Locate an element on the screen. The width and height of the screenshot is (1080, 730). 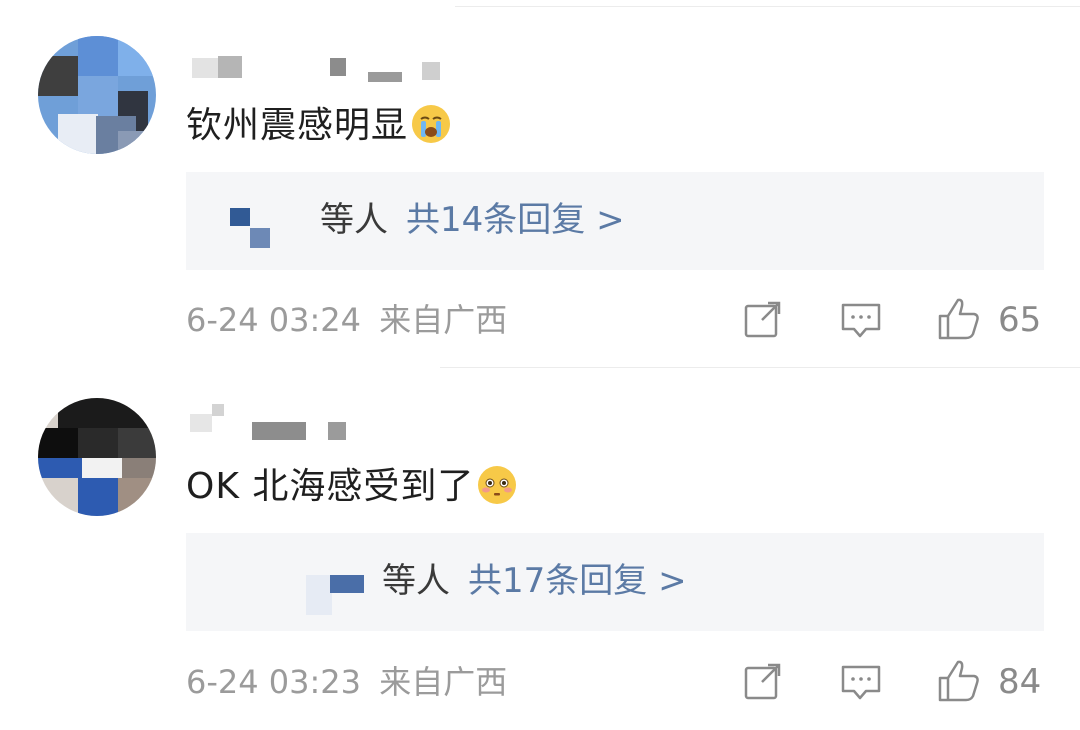
reply-preview: 等人 共14条回复 > is located at coordinates (615, 221).